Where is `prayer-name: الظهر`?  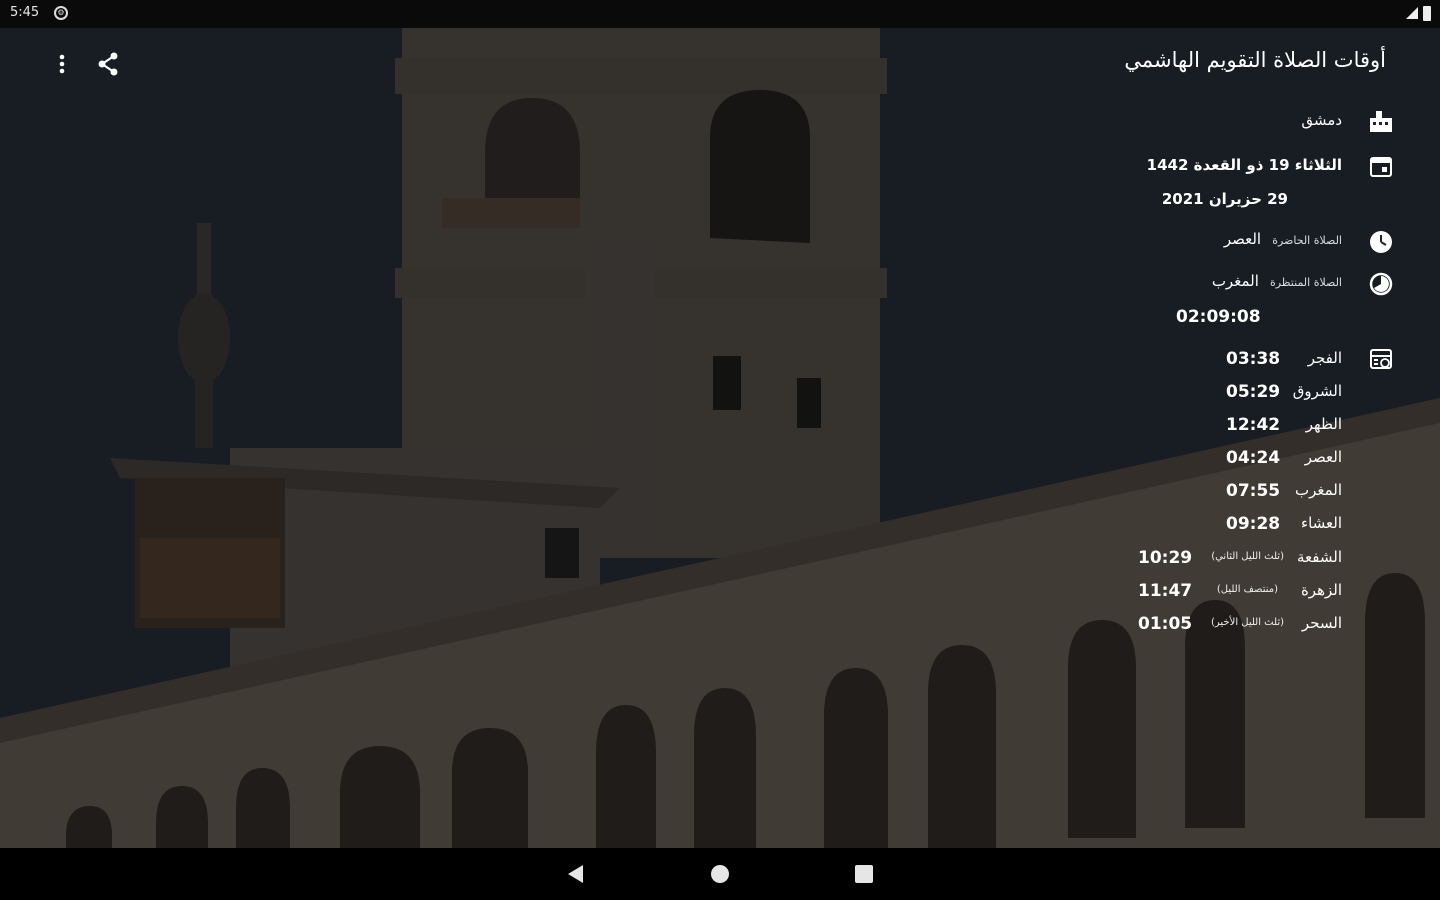 prayer-name: الظهر is located at coordinates (1323, 424).